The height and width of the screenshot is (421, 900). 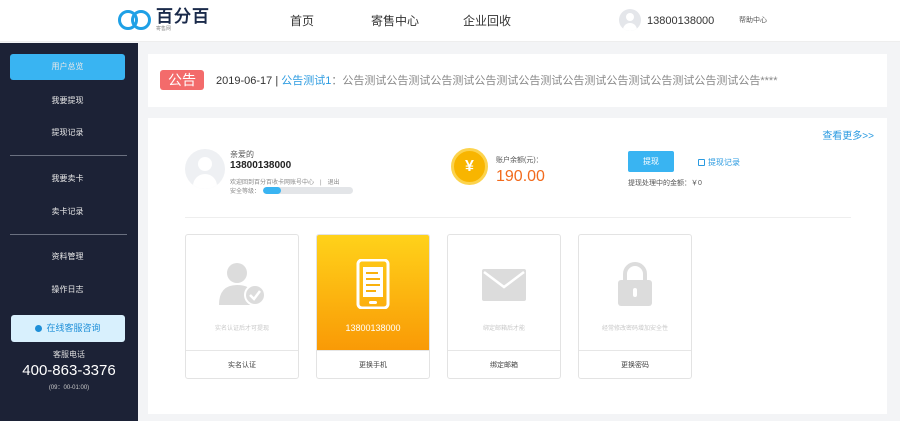 What do you see at coordinates (67, 290) in the screenshot?
I see `sidebar-item-logs: 操作日志` at bounding box center [67, 290].